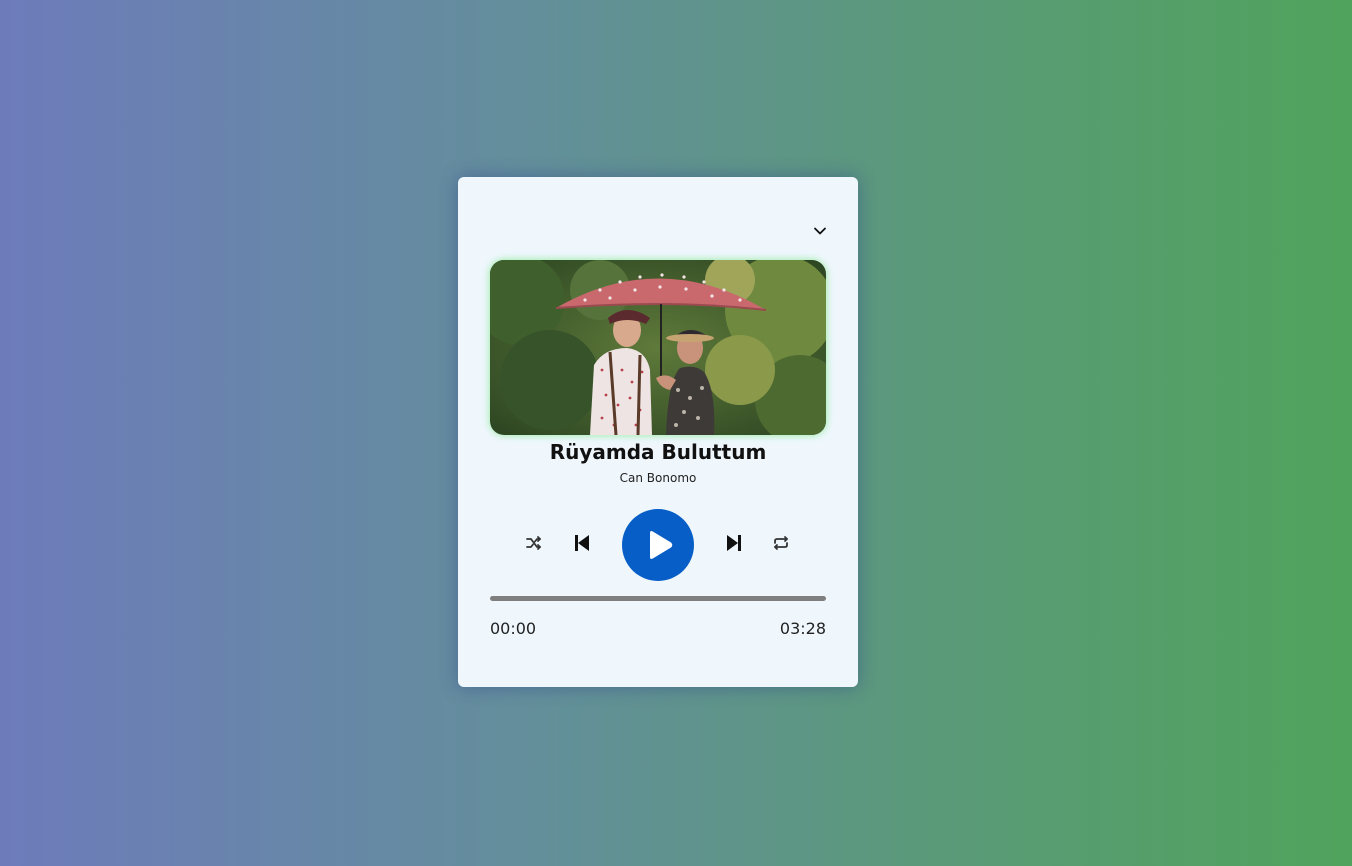 This screenshot has width=1352, height=866. Describe the element at coordinates (658, 478) in the screenshot. I see `artist-name: Can Bonomo` at that location.